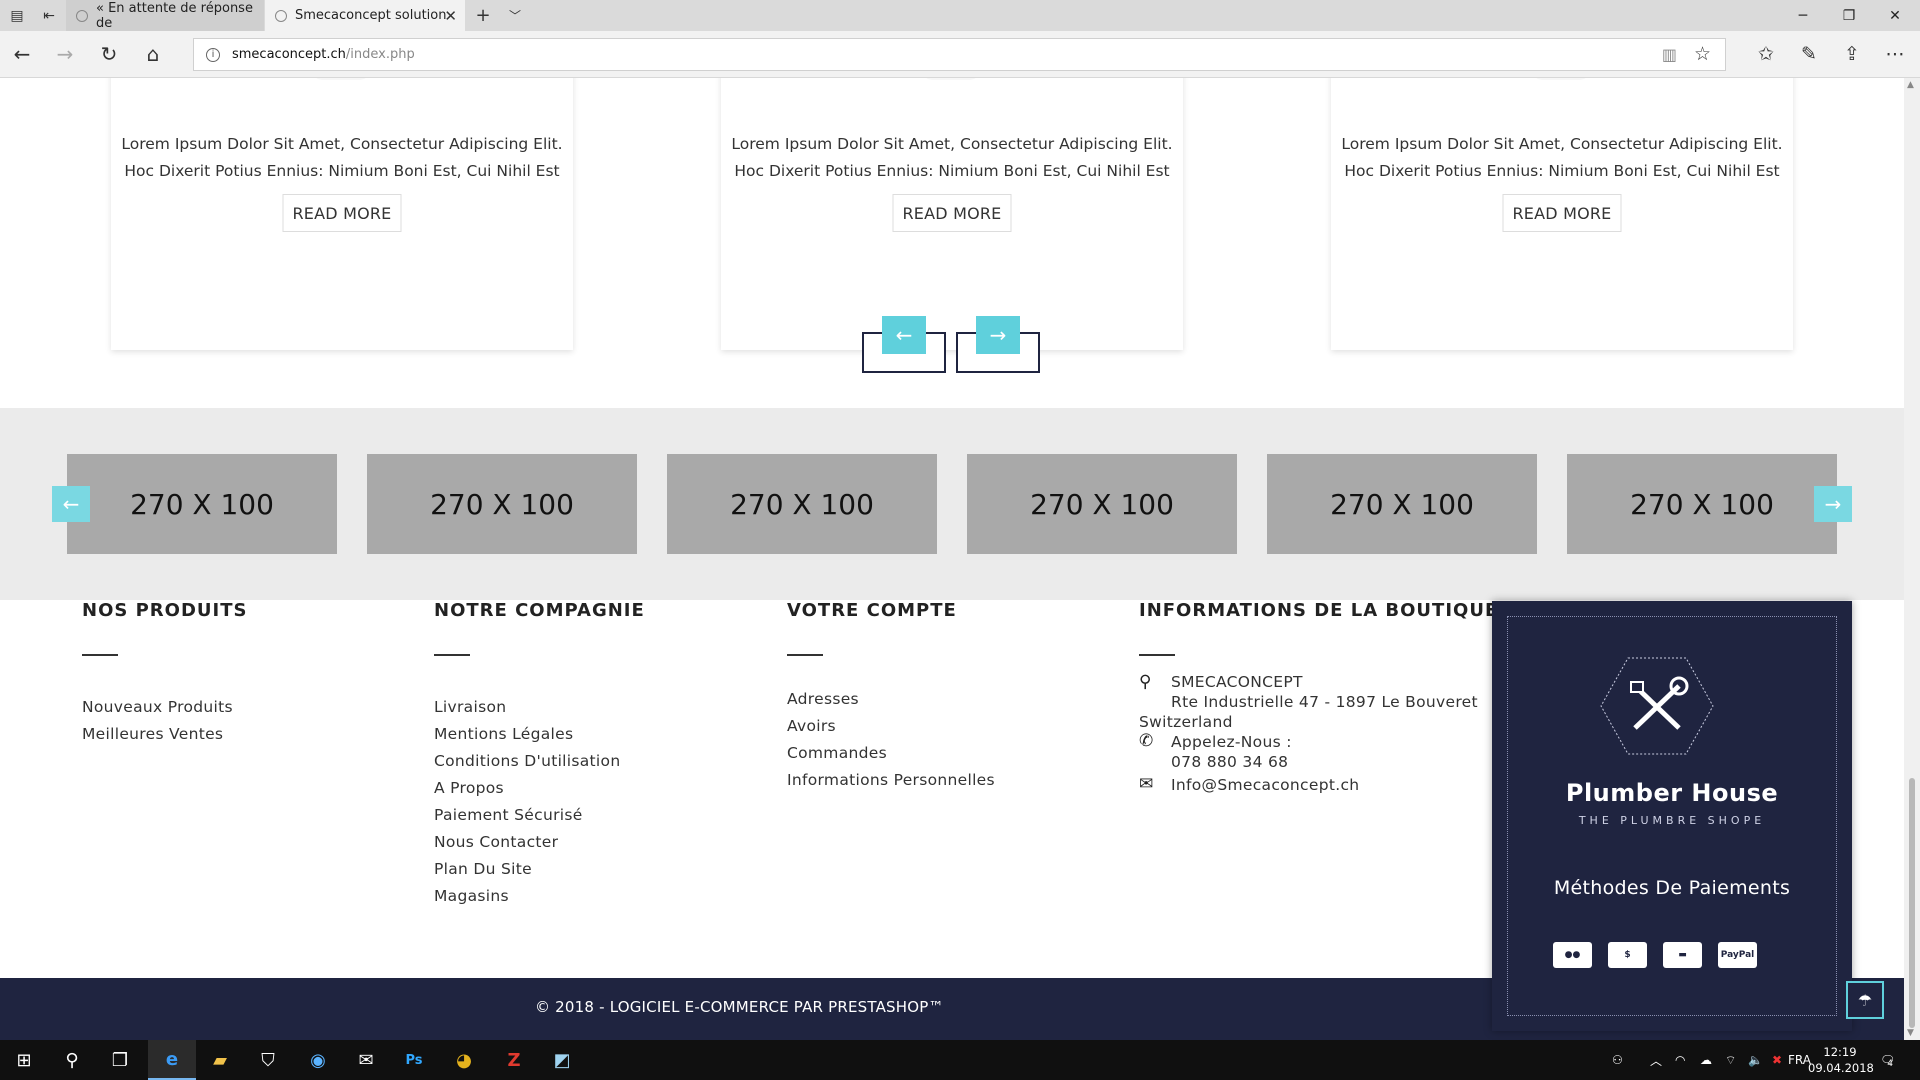 Image resolution: width=1920 pixels, height=1080 pixels. I want to click on footer-link: Livraison, so click(539, 707).